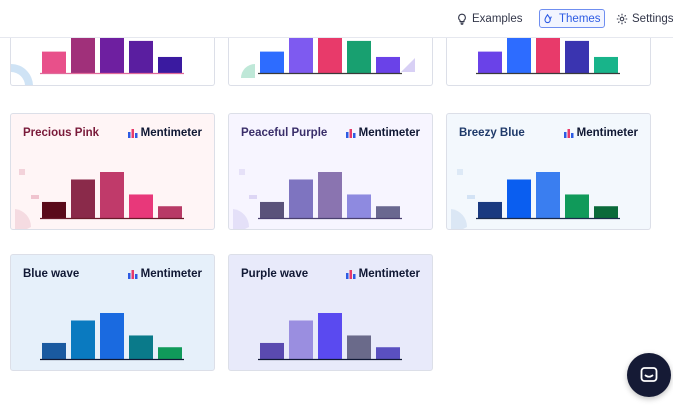 The height and width of the screenshot is (408, 673). Describe the element at coordinates (330, 312) in the screenshot. I see `theme-card-purple-wave: Purple wave Mentimeter` at that location.